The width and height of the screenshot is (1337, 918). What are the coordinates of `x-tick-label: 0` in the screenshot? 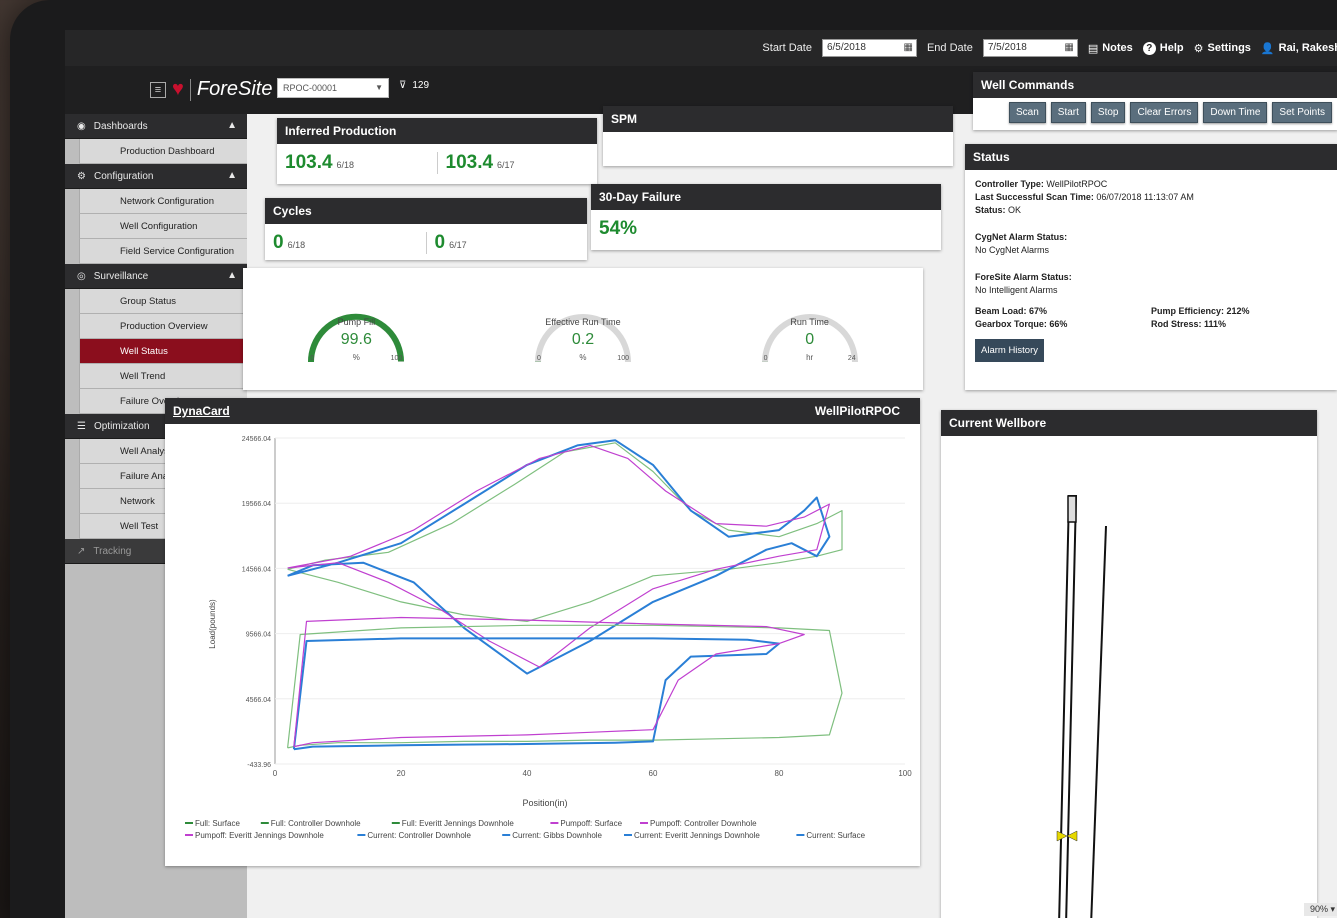 It's located at (275, 773).